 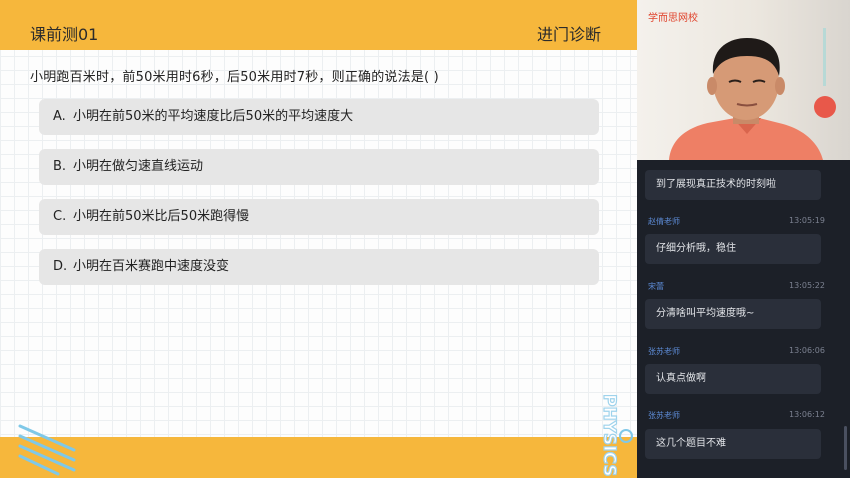 I want to click on option-text: 小明在前50米的平均速度比后50米的平均速度大, so click(x=213, y=116).